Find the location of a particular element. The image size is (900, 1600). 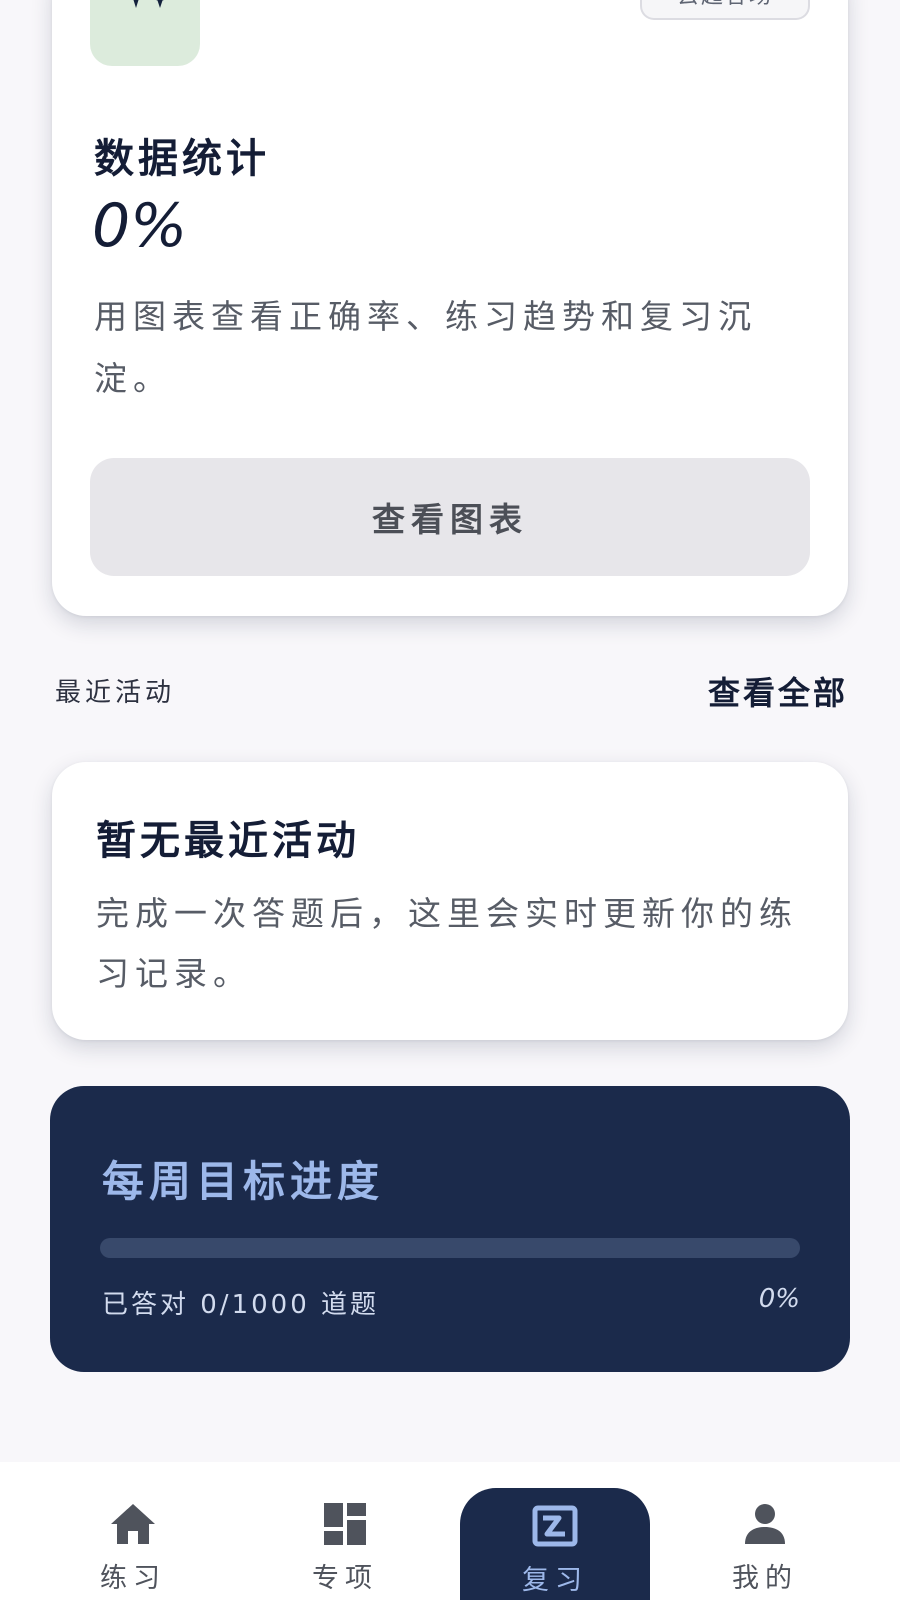

stats-title: 数据统计 is located at coordinates (182, 159).